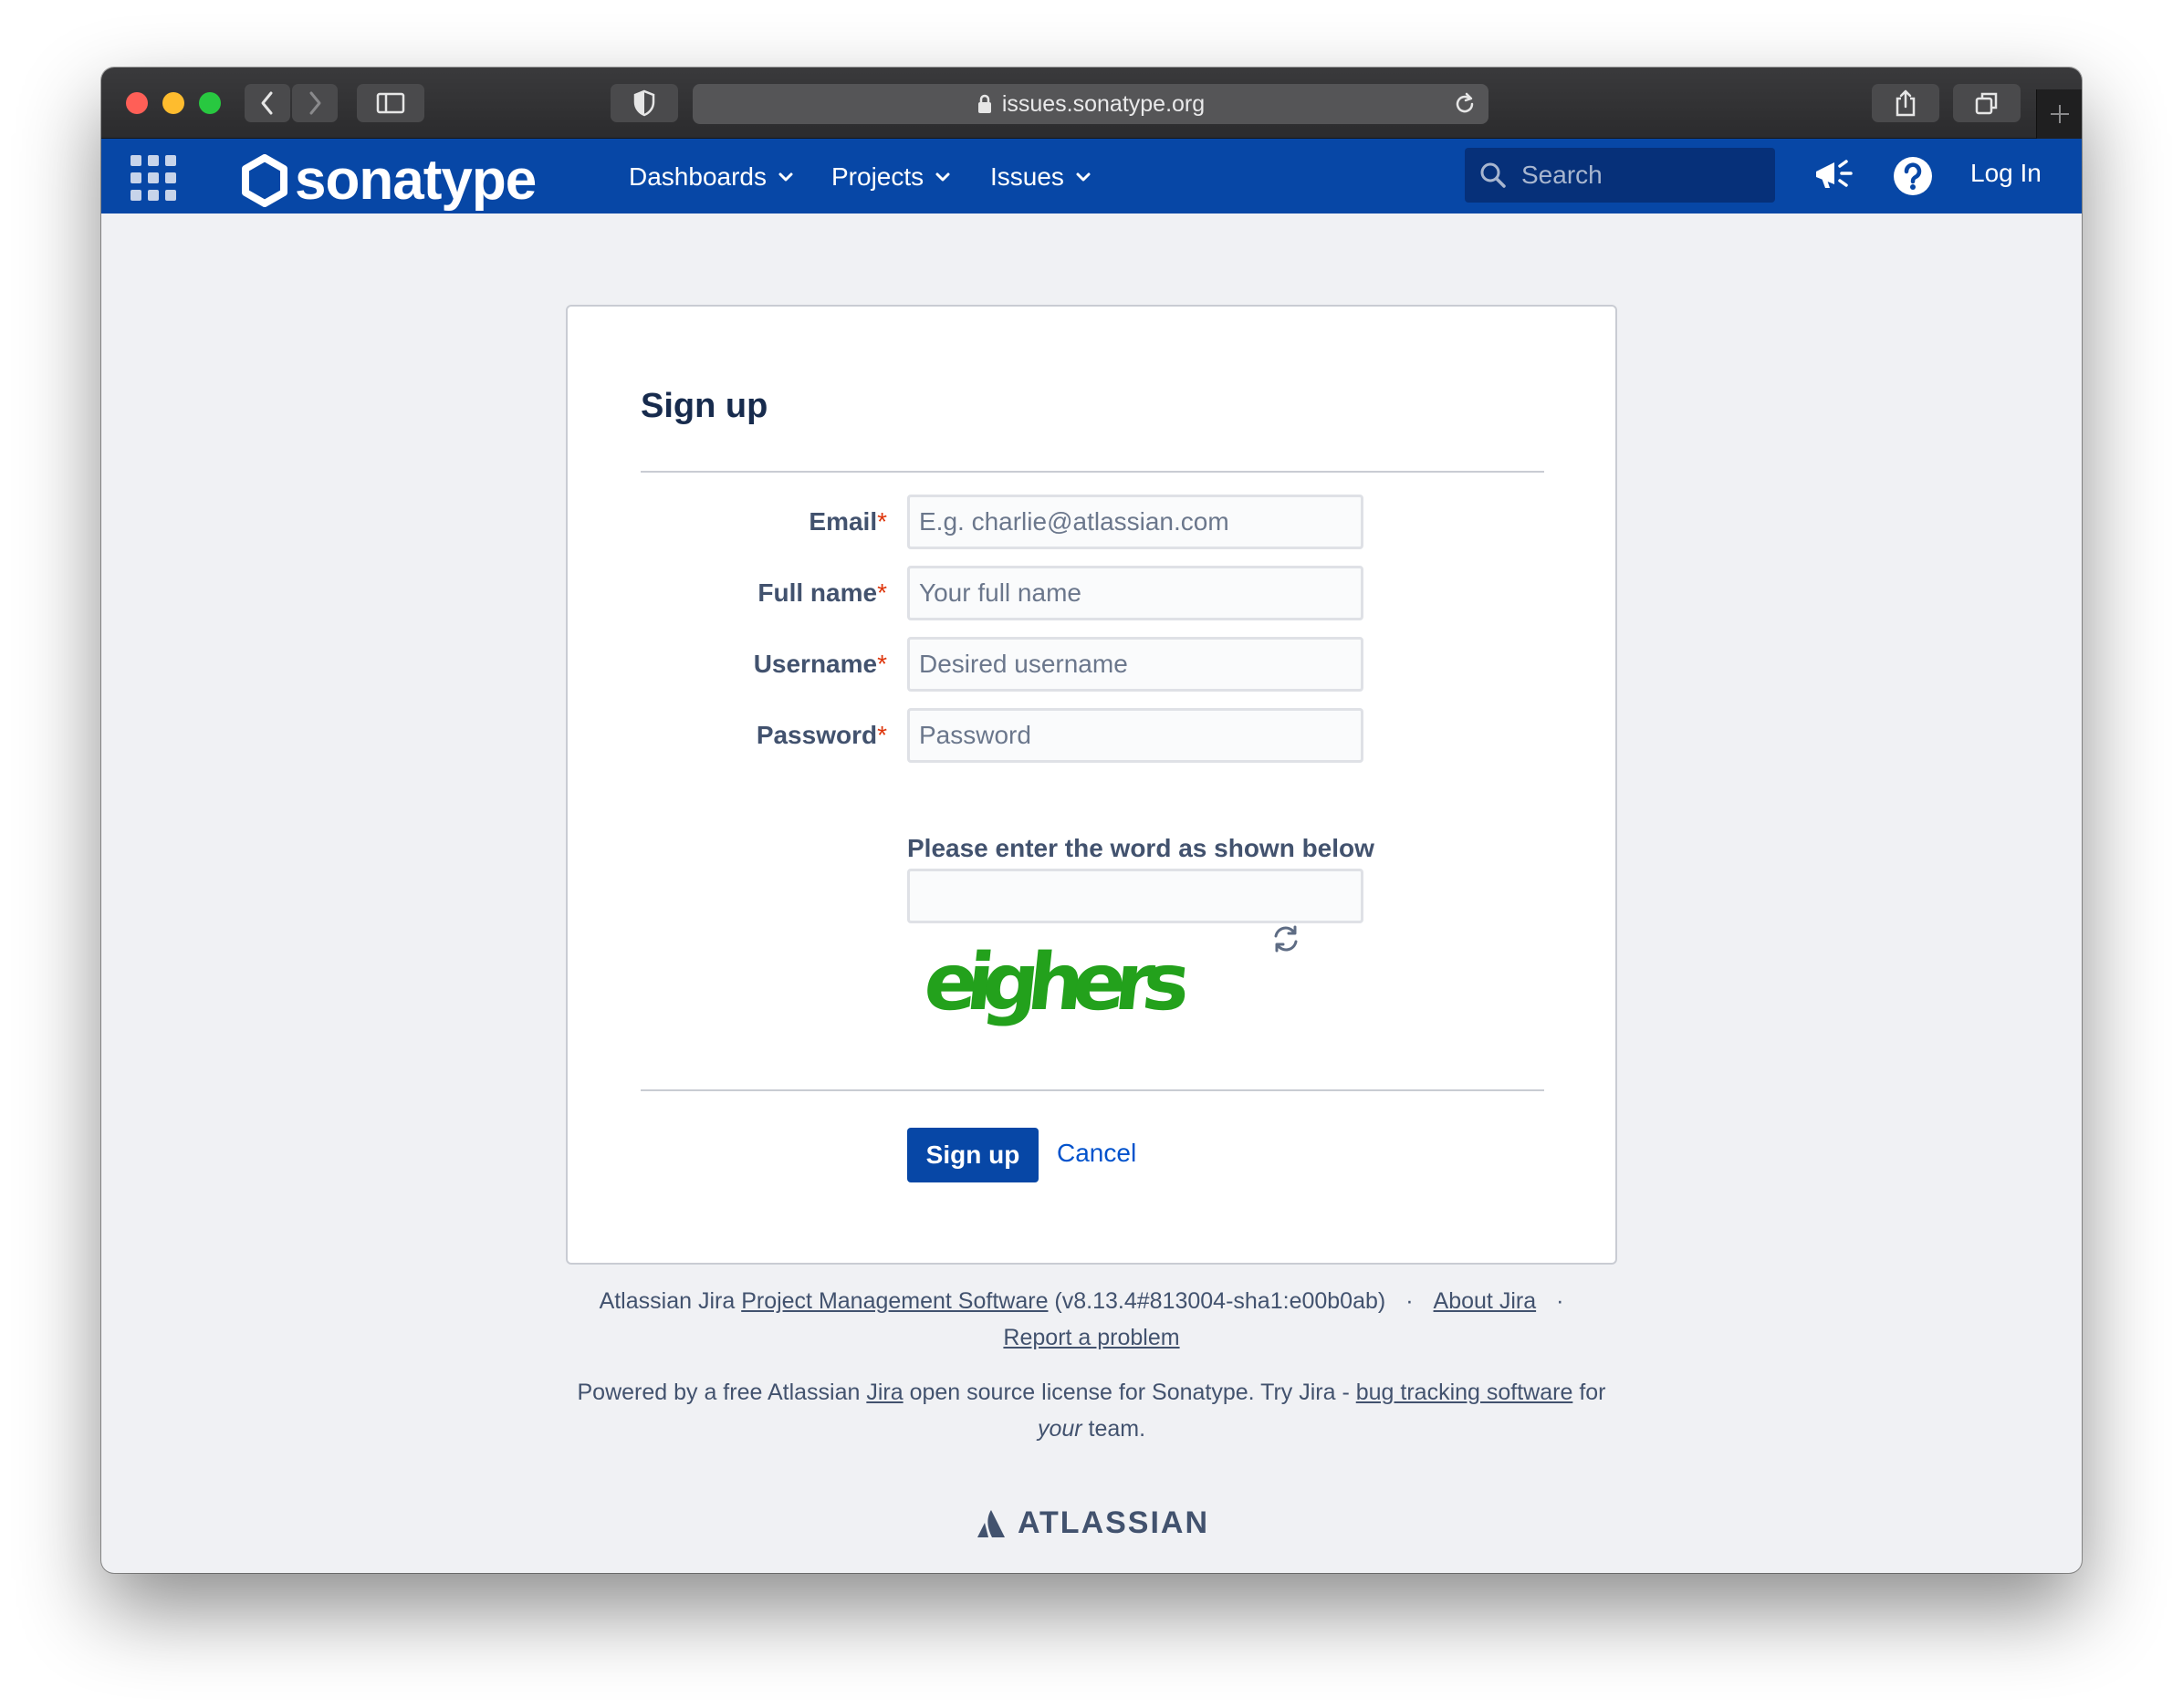  What do you see at coordinates (817, 735) in the screenshot?
I see `password-label-text: Password` at bounding box center [817, 735].